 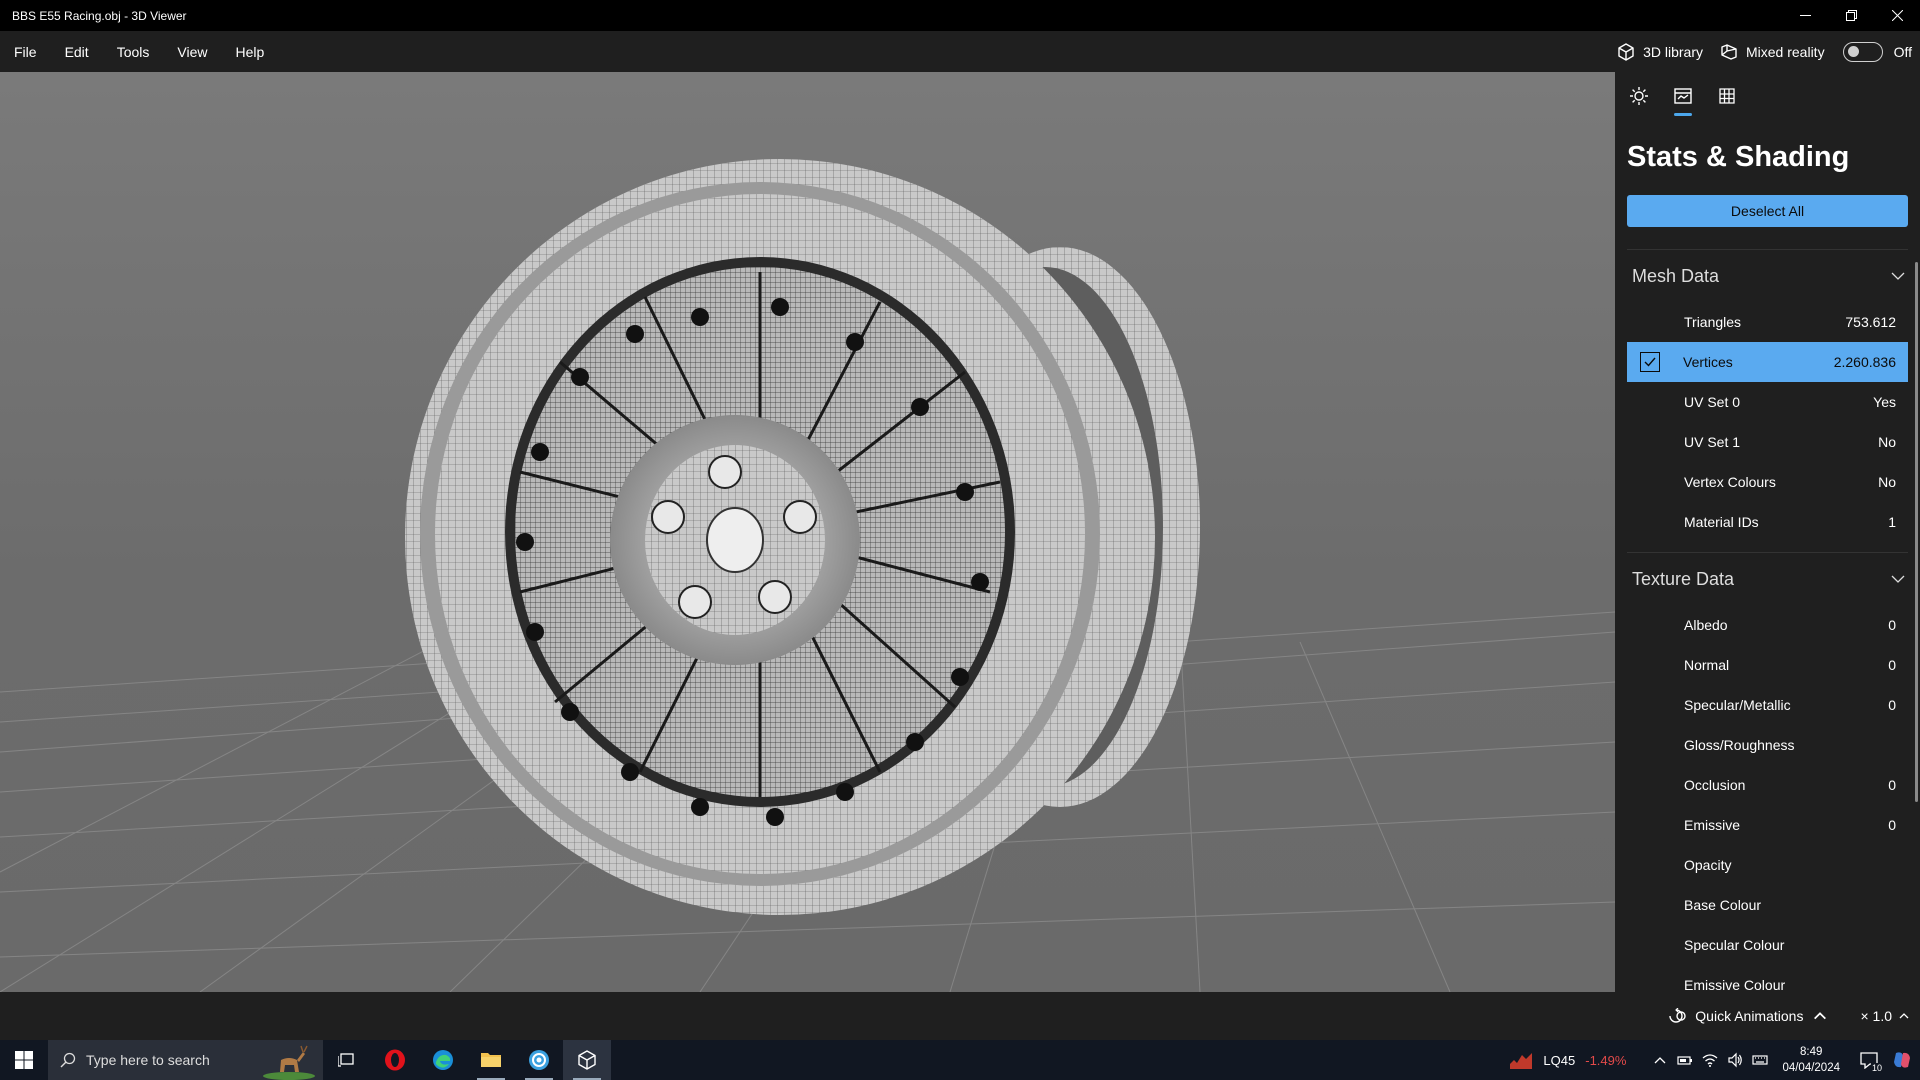 I want to click on deselect-all-button: Deselect All, so click(x=1767, y=211).